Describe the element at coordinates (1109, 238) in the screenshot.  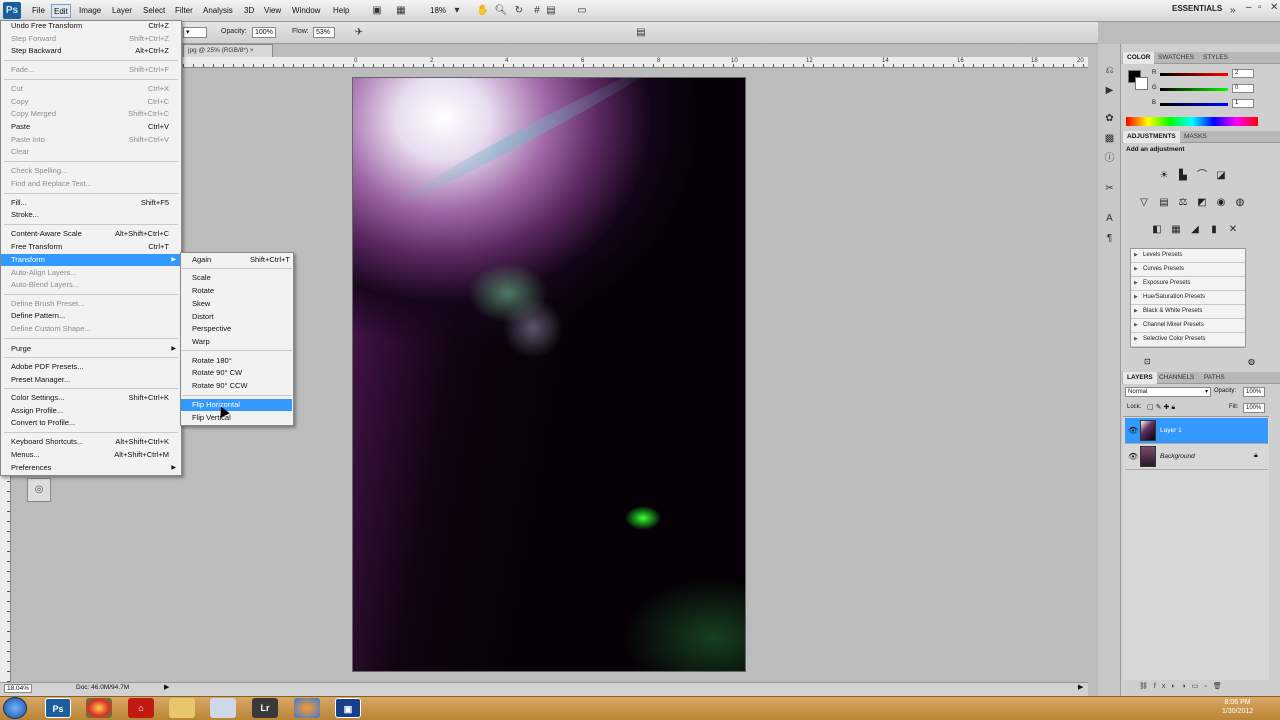
I see `paragraph-icon: ¶` at that location.